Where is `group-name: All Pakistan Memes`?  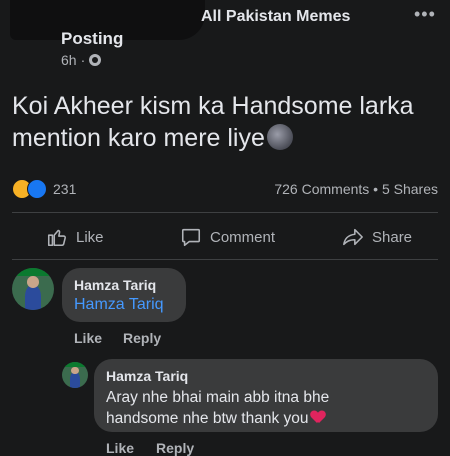 group-name: All Pakistan Memes is located at coordinates (275, 17).